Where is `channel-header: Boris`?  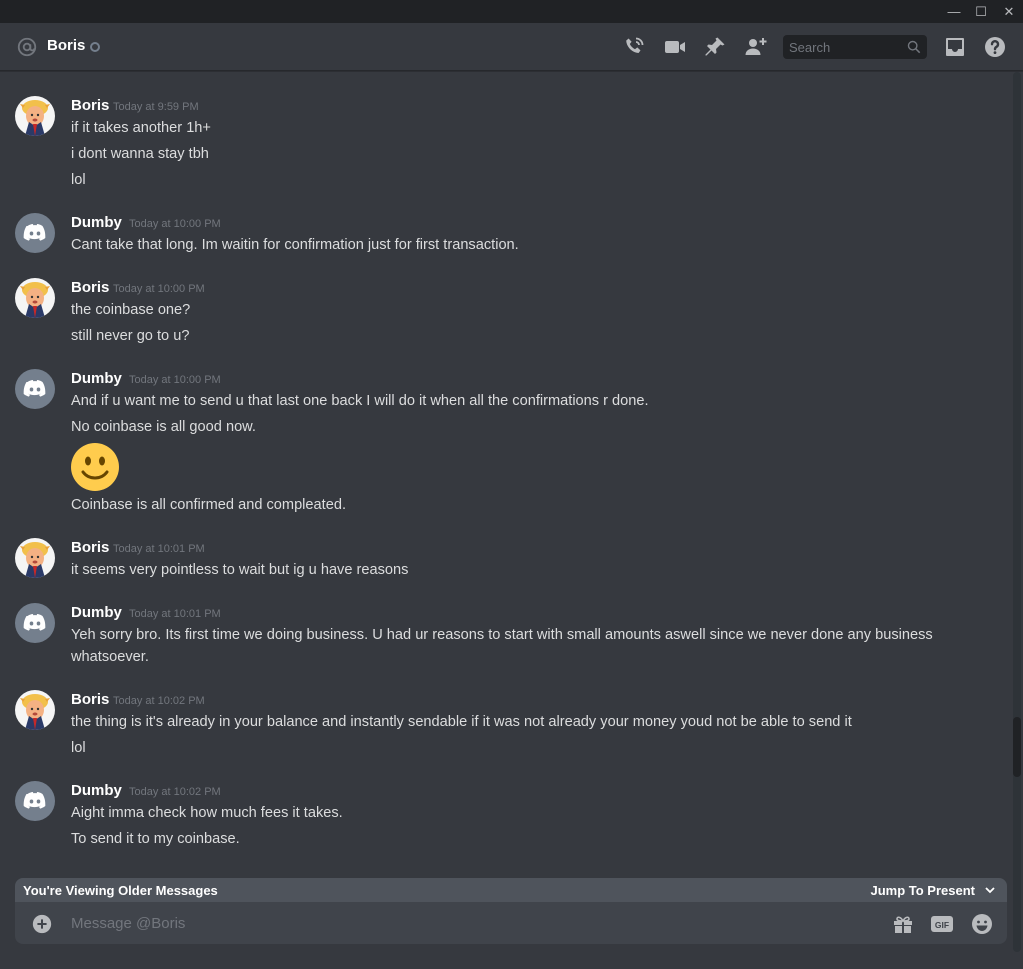 channel-header: Boris is located at coordinates (511, 47).